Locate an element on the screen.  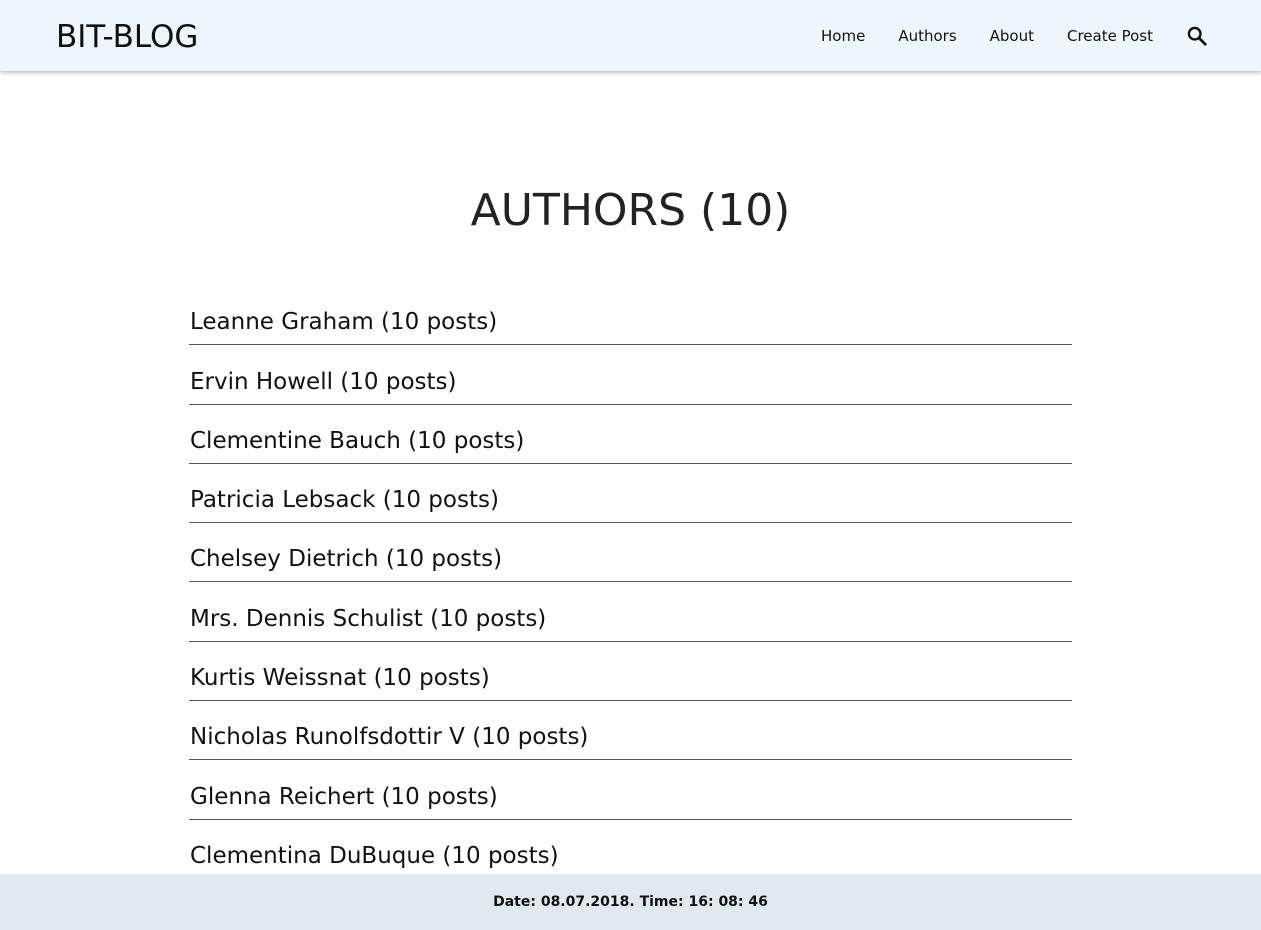
author-list-item: Clementine Bauch (10 posts) is located at coordinates (630, 435).